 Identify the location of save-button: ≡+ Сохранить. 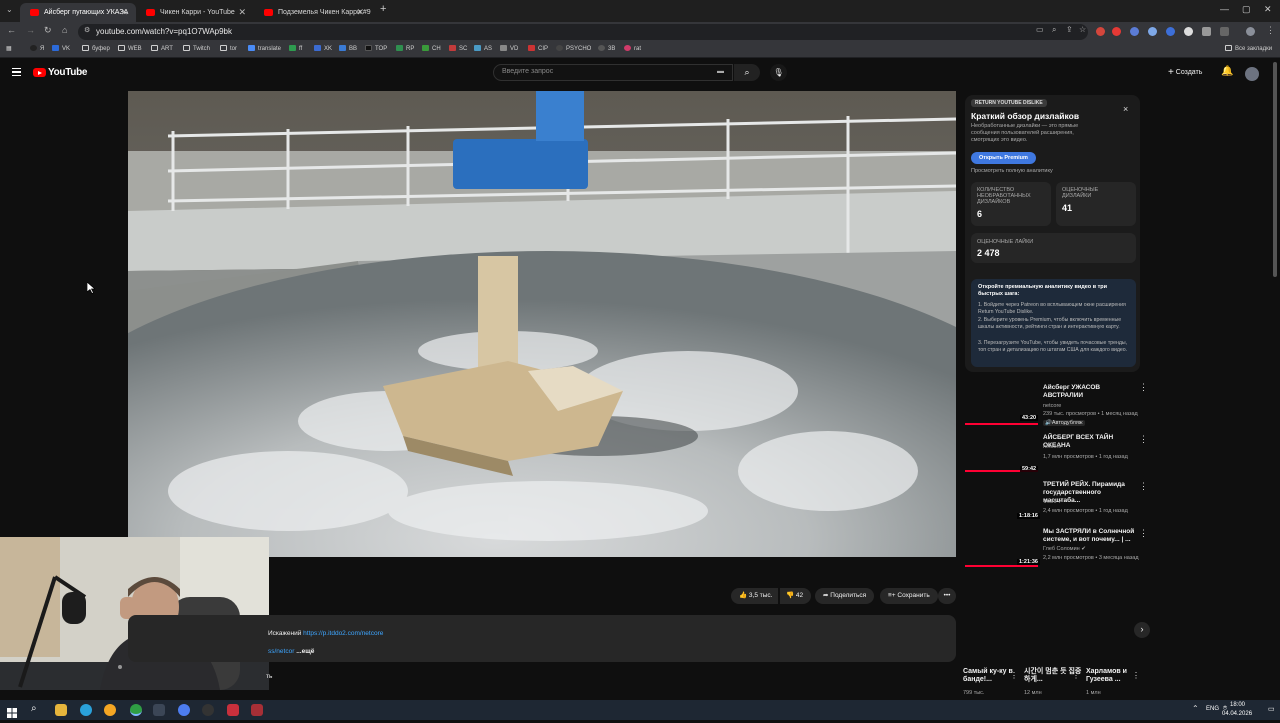
(909, 596).